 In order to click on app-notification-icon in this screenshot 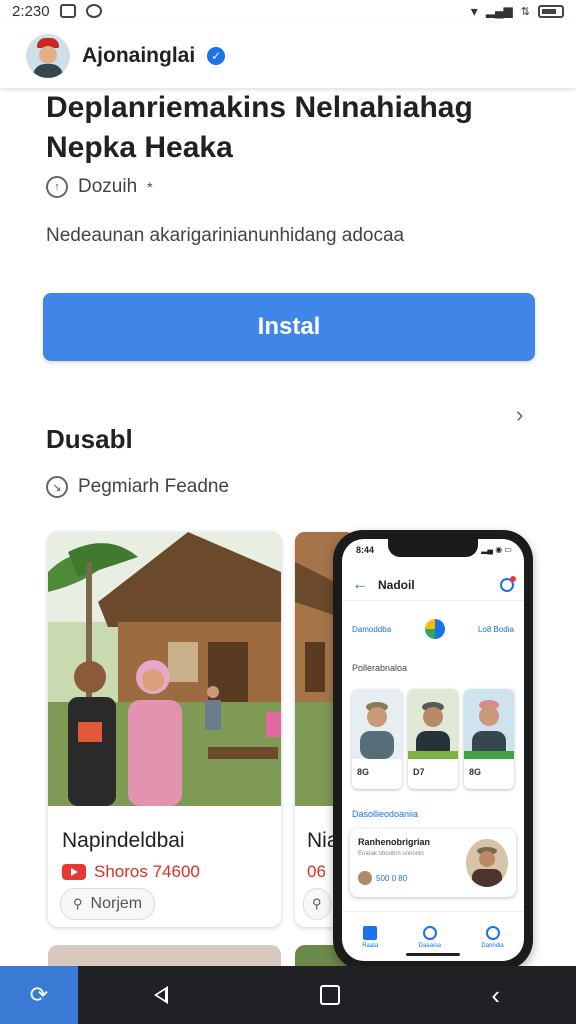, I will do `click(93, 11)`.